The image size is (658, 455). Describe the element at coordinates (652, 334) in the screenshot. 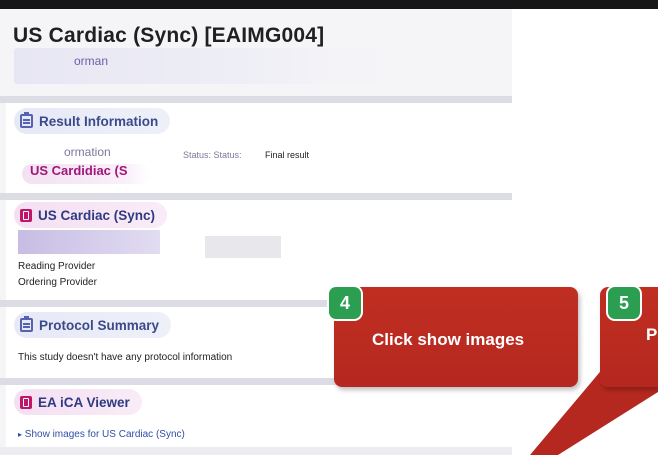

I see `callout-5-text: P` at that location.